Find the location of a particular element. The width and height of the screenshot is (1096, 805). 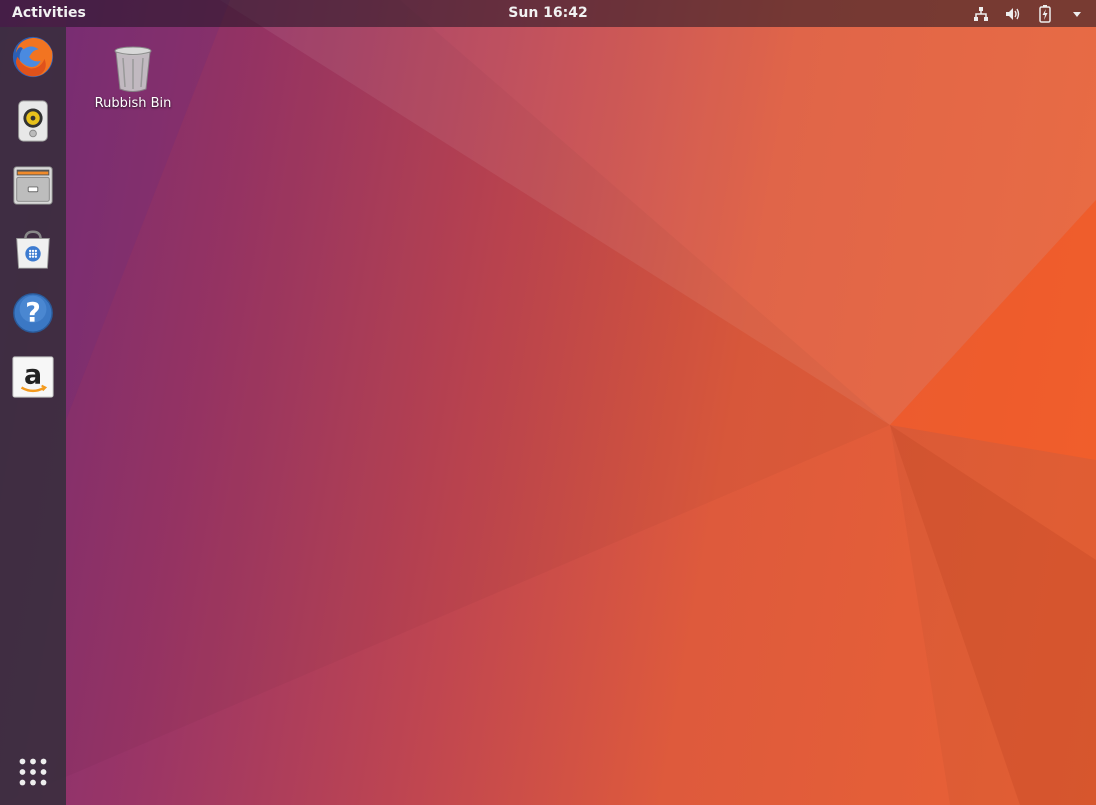

dock-item-software is located at coordinates (33, 249).